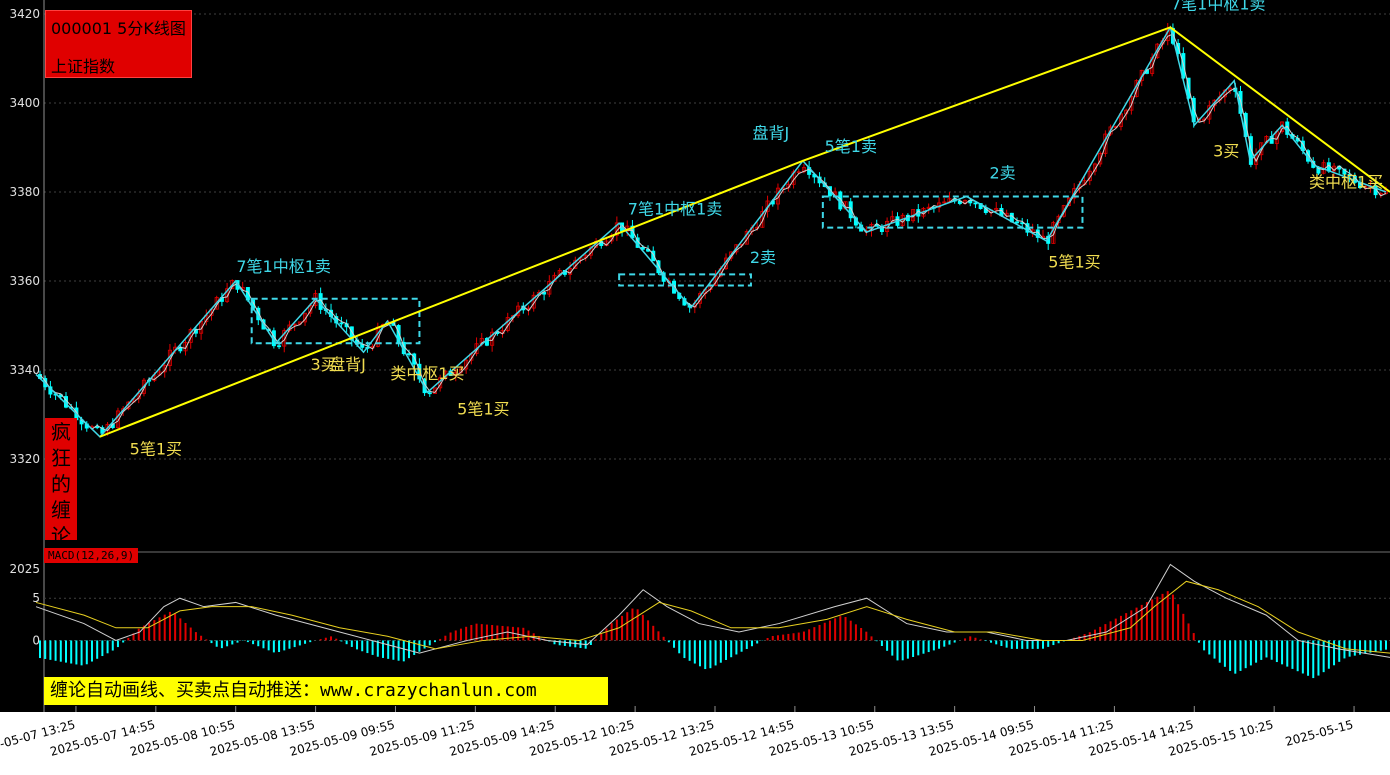 This screenshot has height=775, width=1390. I want to click on price-tick-label: 3320, so click(24, 459).